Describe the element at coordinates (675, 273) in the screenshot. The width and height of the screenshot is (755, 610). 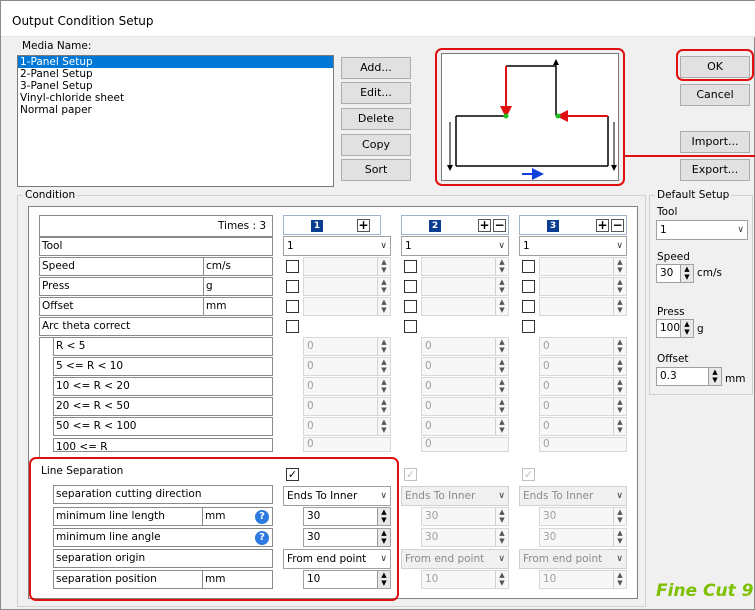
I see `default-speed-spin: 30 ▲ ▼` at that location.